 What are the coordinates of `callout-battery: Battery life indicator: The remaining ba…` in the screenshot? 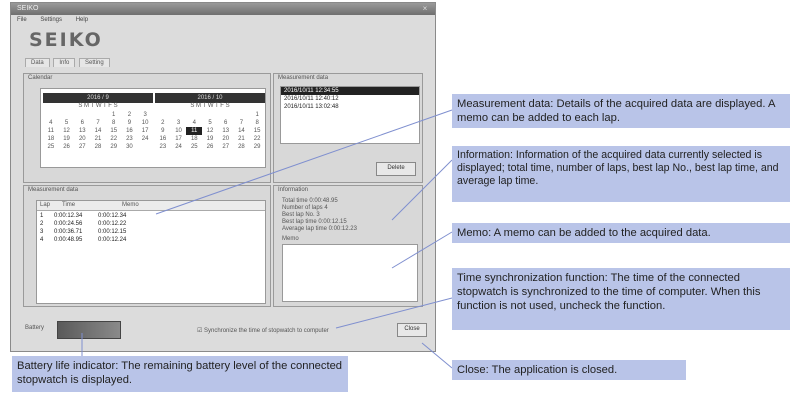 It's located at (180, 374).